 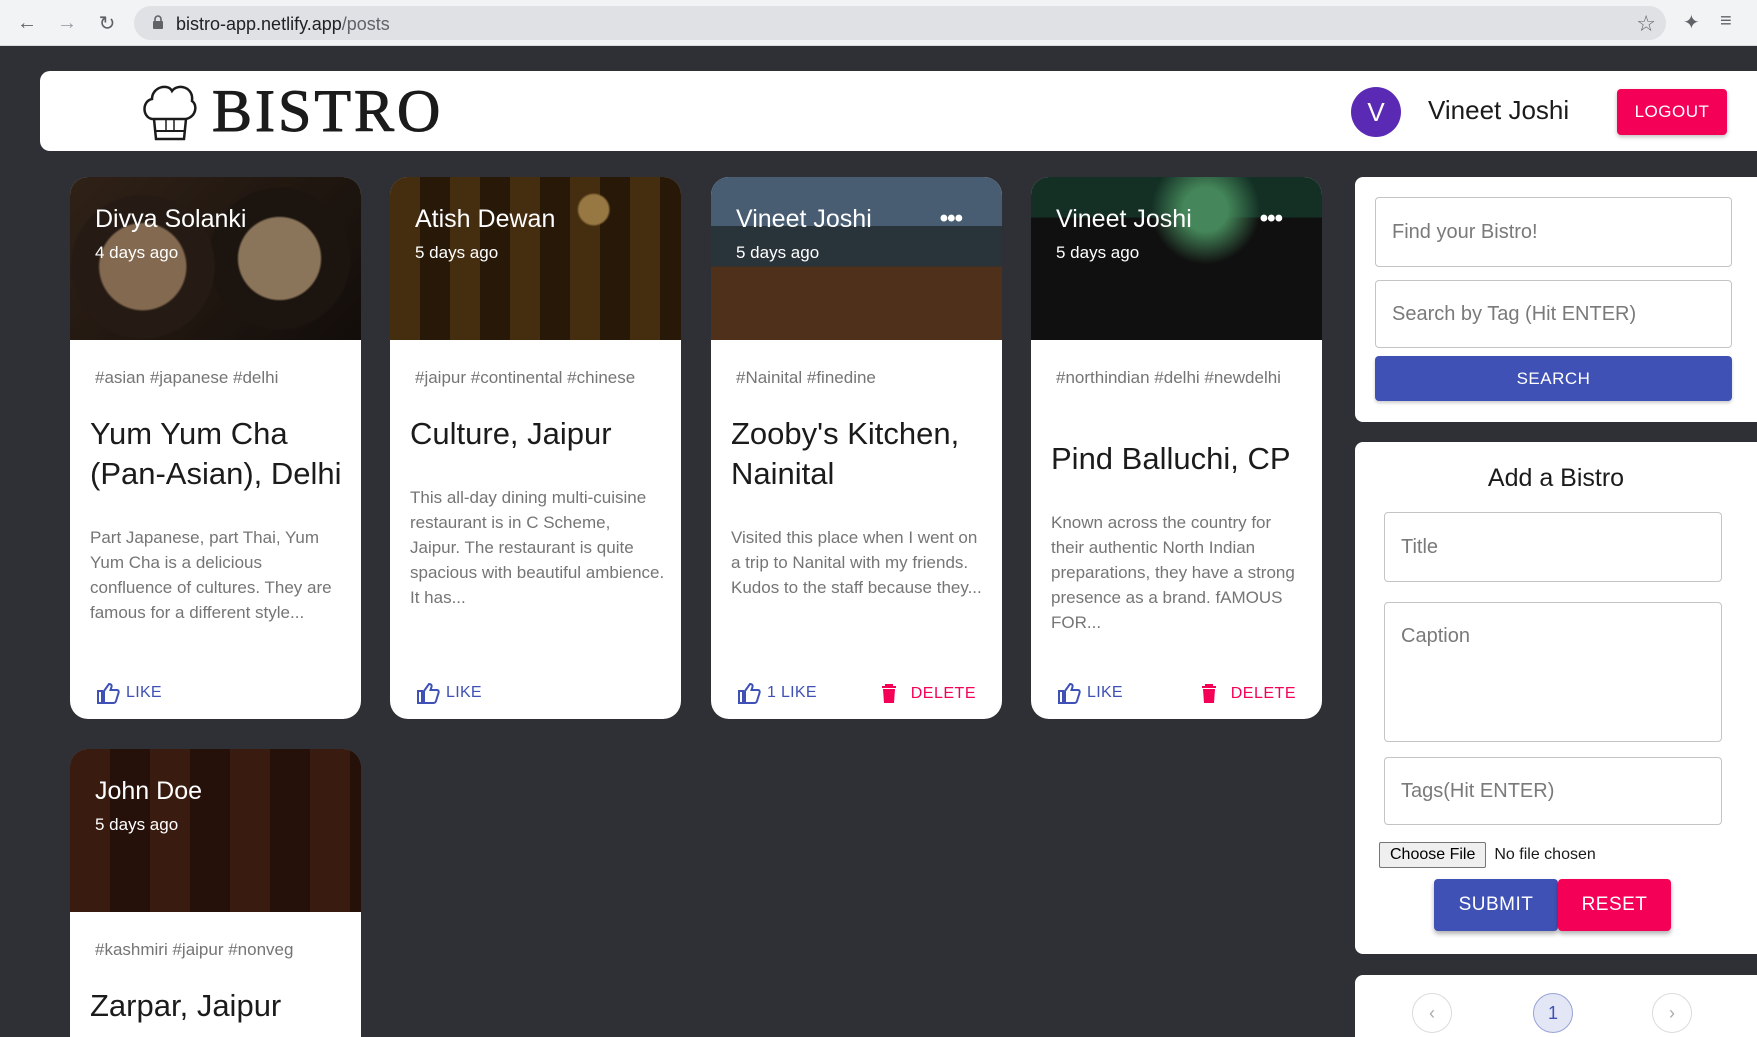 I want to click on user-name: Vineet Joshi, so click(x=1499, y=110).